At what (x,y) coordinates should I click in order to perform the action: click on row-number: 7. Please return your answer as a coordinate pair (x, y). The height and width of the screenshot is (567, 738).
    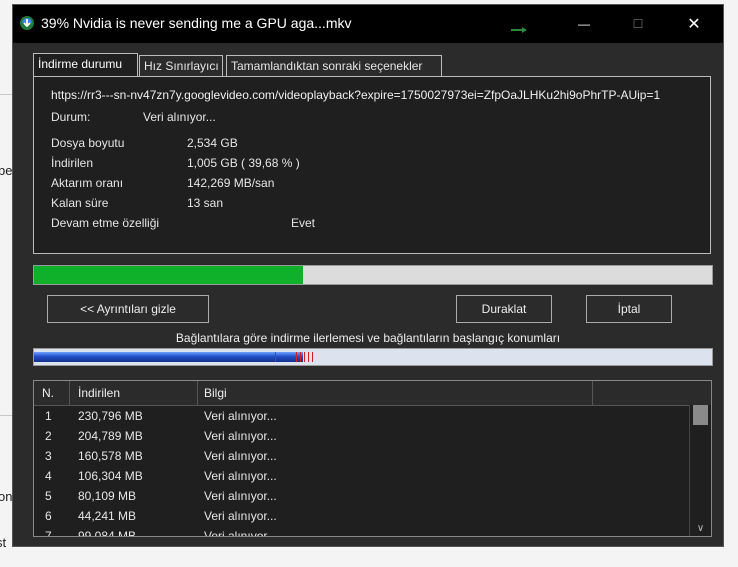
    Looking at the image, I should click on (48, 533).